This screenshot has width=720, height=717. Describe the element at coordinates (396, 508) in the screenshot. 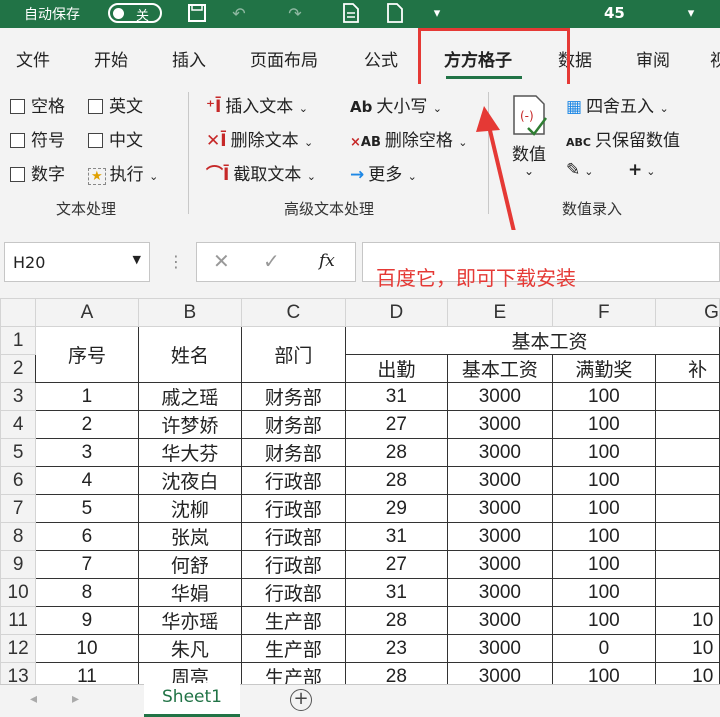

I see `table-cell: 29` at that location.